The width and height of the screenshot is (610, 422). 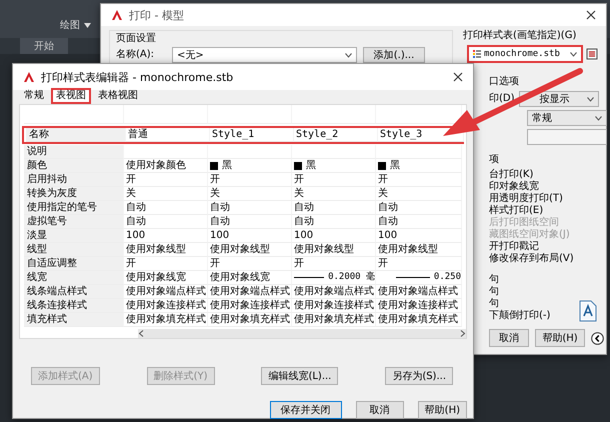 What do you see at coordinates (74, 320) in the screenshot?
I see `row-label: 填充样式` at bounding box center [74, 320].